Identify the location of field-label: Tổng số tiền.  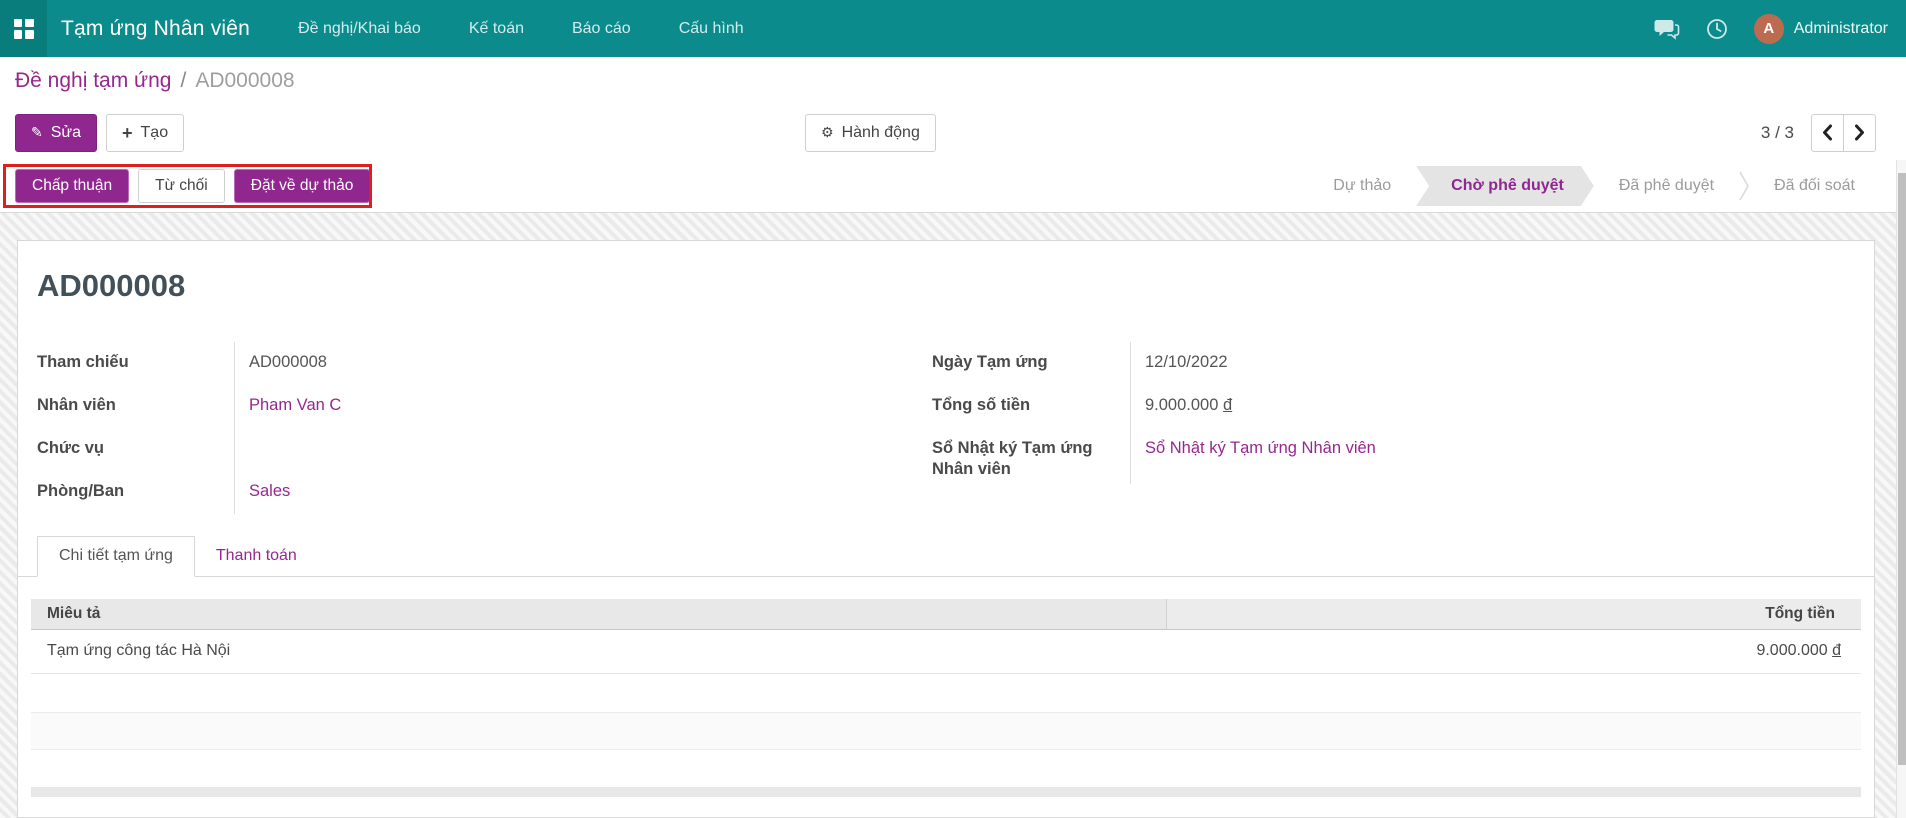
(981, 404).